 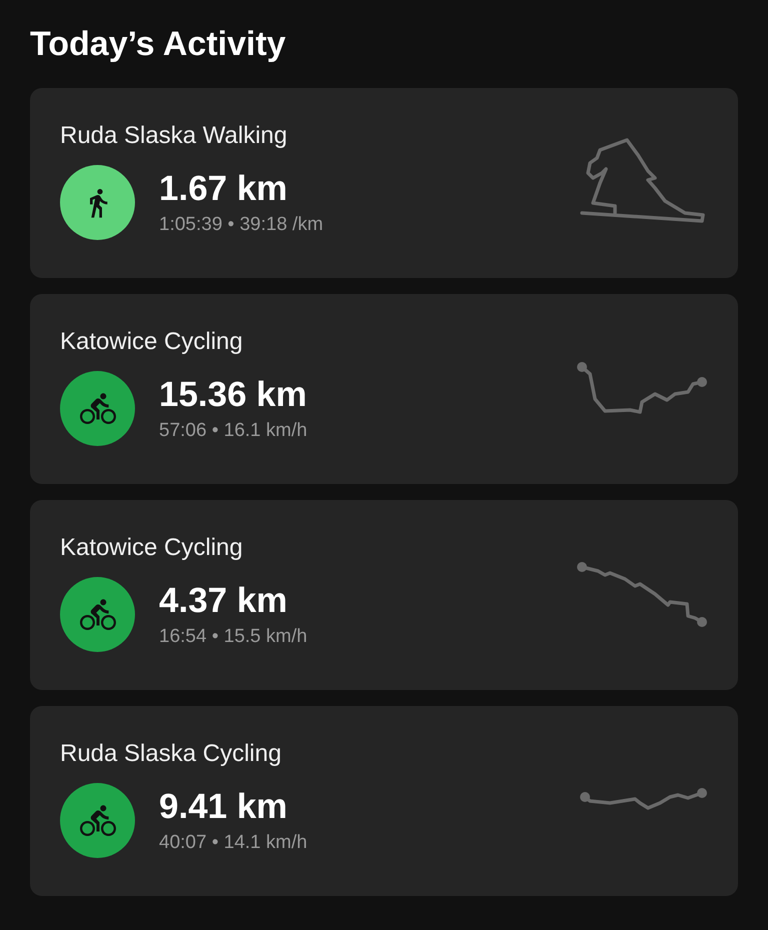 I want to click on activity-name: Ruda Slaska Cycling, so click(x=171, y=754).